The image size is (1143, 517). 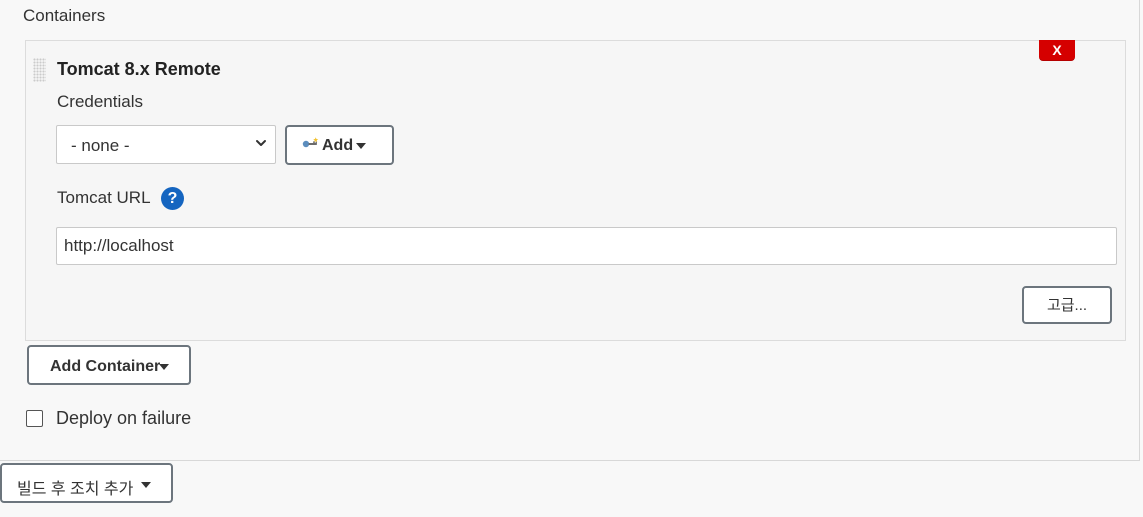 What do you see at coordinates (166, 144) in the screenshot?
I see `credentials-select: - none -` at bounding box center [166, 144].